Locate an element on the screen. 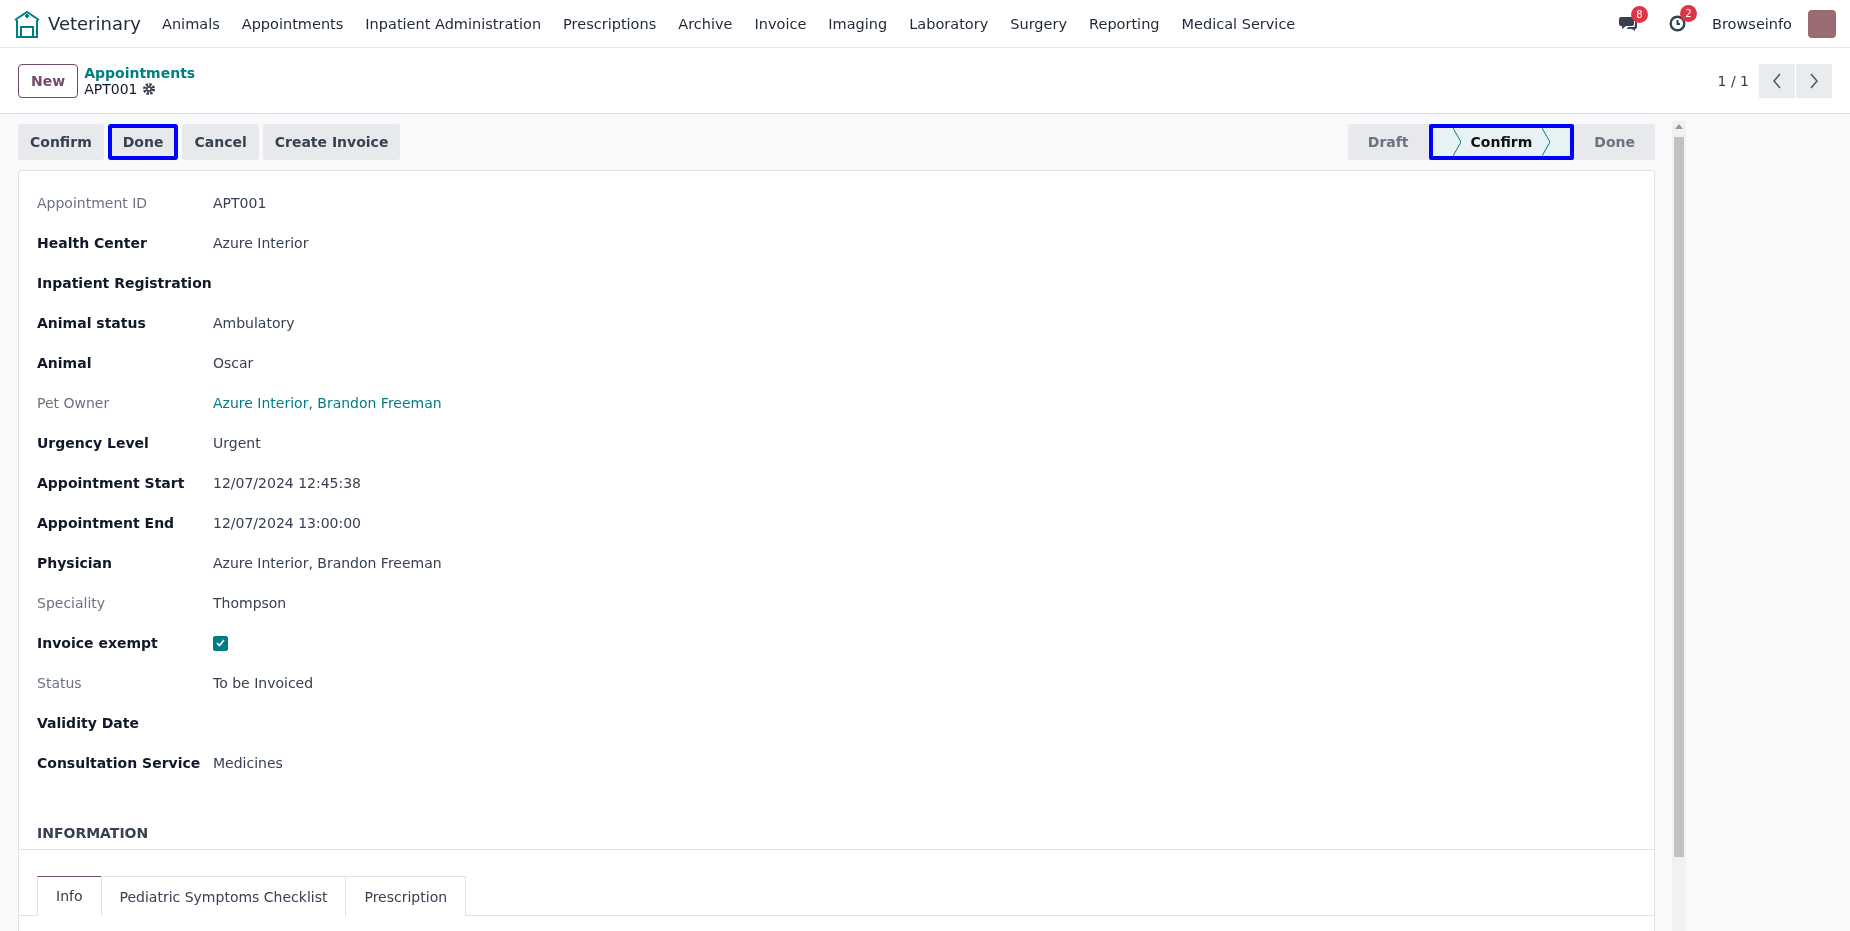  field-label: Urgency Level is located at coordinates (93, 443).